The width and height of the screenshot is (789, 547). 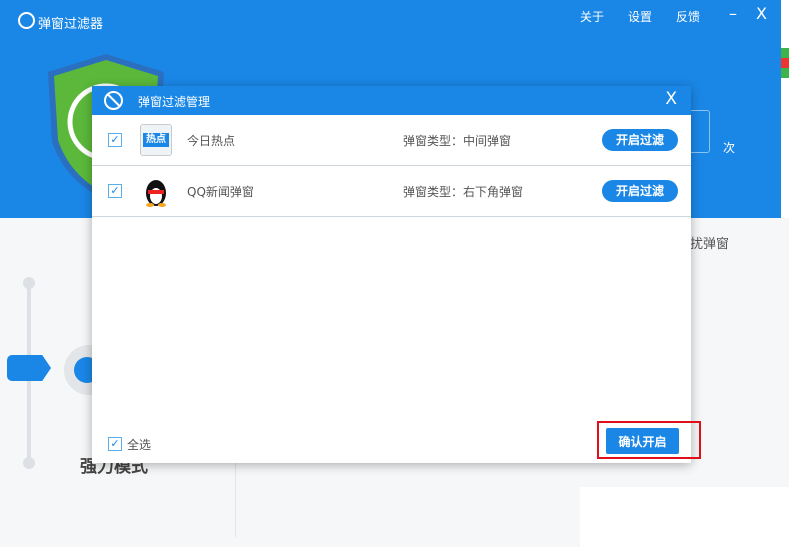 What do you see at coordinates (220, 192) in the screenshot?
I see `app-name: QQ新闻弹窗` at bounding box center [220, 192].